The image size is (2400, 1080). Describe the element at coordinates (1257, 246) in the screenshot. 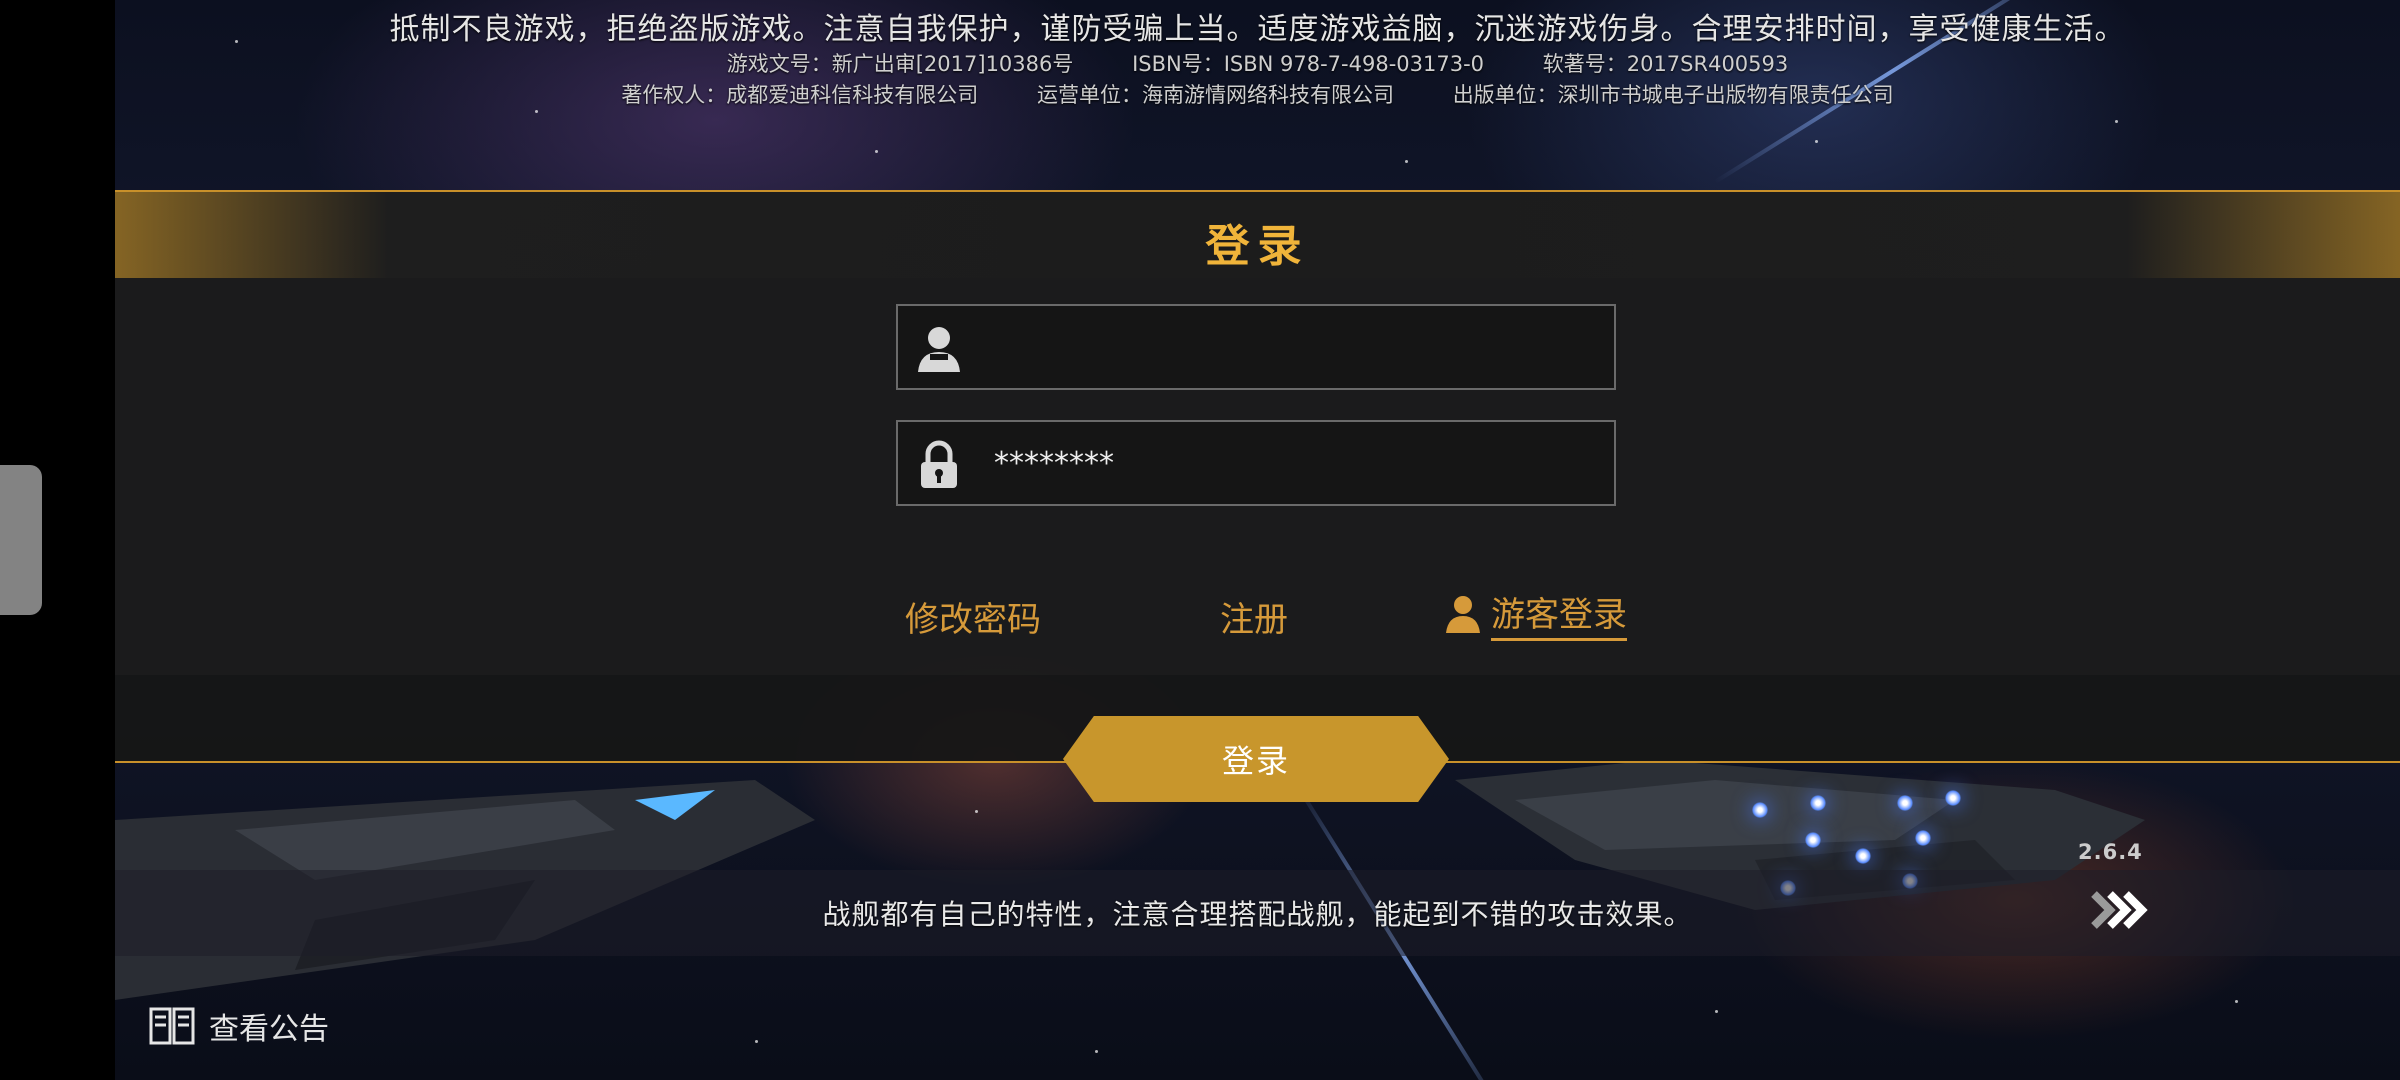

I see `login-panel-title: 登录` at that location.